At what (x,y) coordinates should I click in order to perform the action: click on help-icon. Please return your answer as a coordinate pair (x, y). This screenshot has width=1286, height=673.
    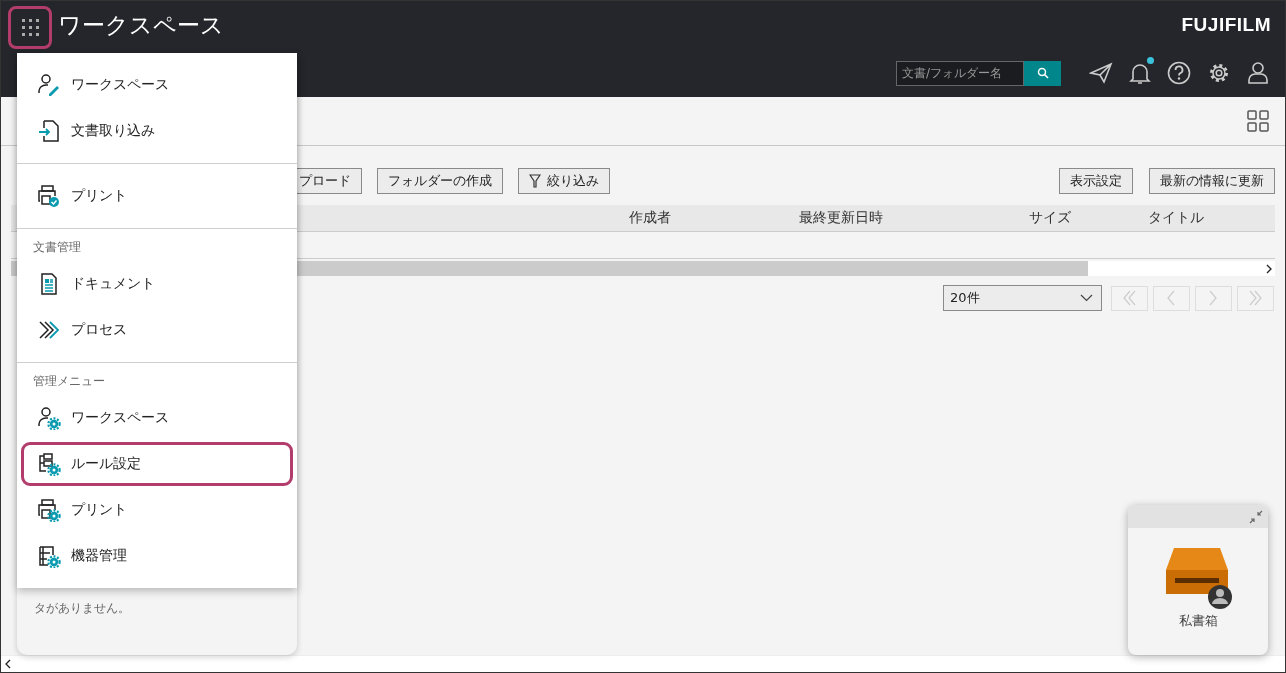
    Looking at the image, I should click on (1179, 73).